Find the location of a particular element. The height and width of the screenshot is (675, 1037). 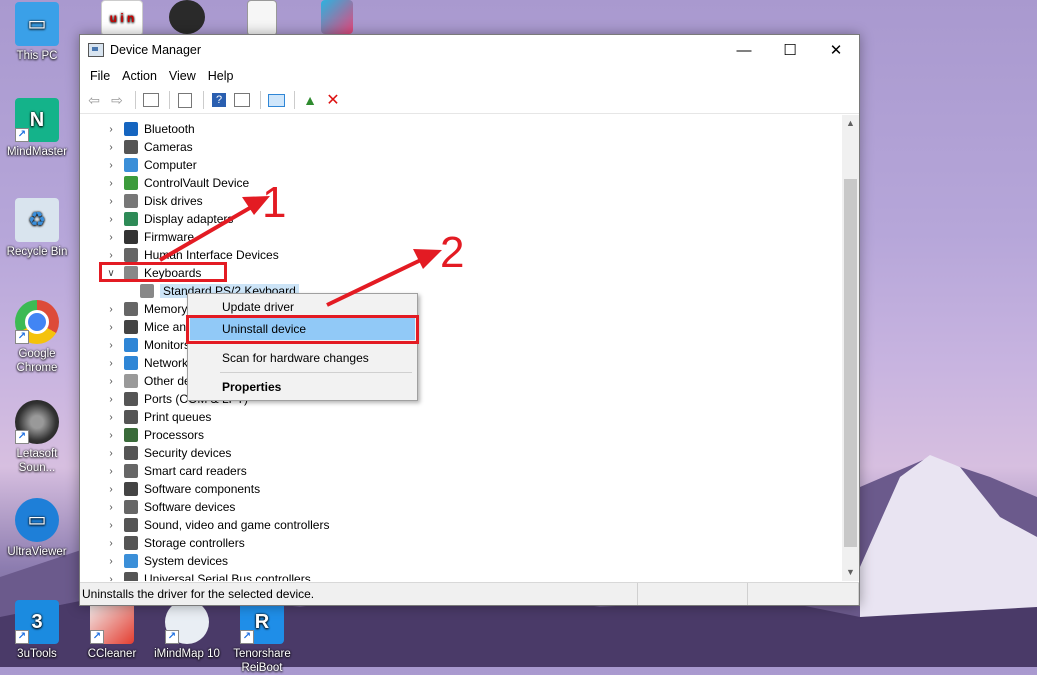

annotation-step-2: 2 is located at coordinates (452, 252).